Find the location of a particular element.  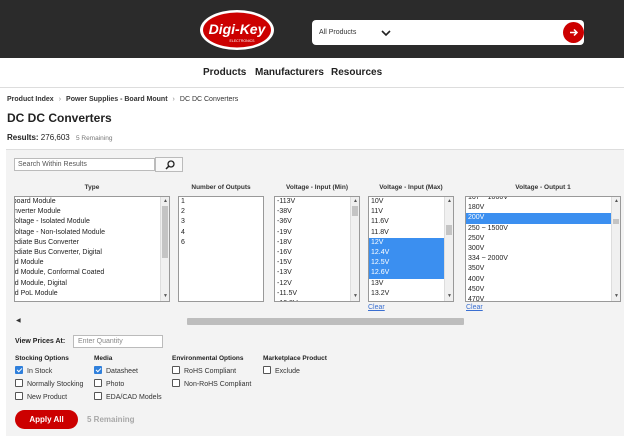

apply-all-button: Apply All is located at coordinates (46, 419).